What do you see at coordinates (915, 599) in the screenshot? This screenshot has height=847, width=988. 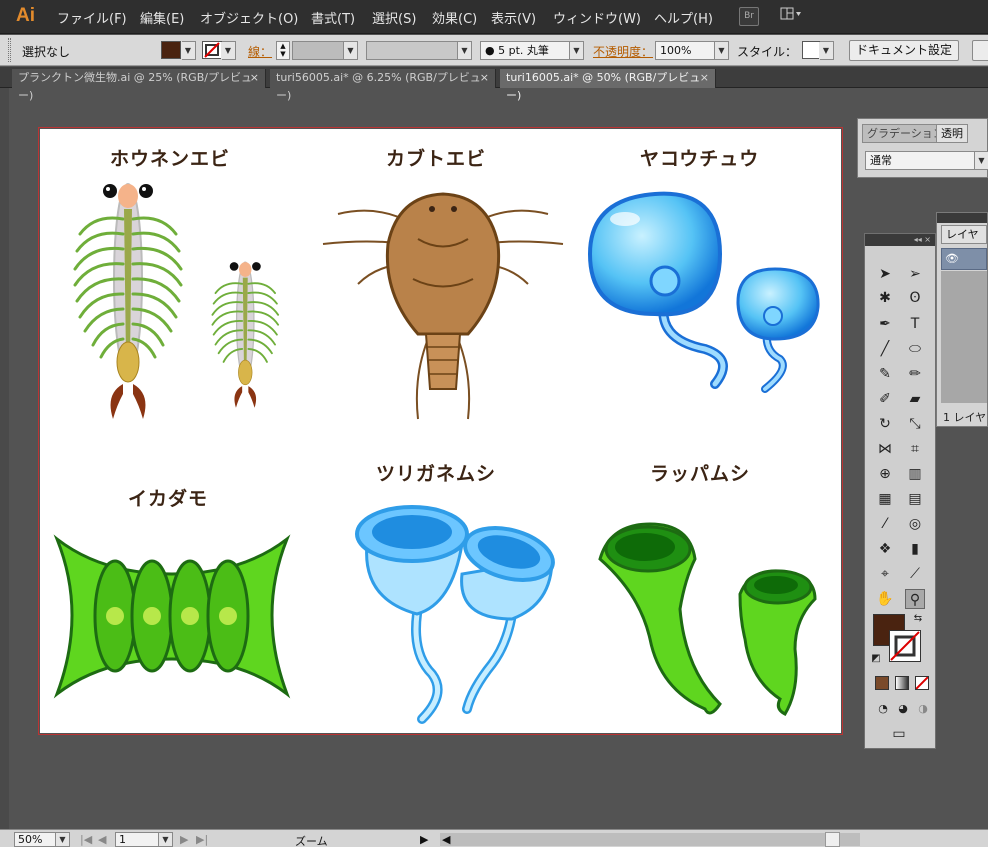 I see `zoom-tool-icon: ⚲` at bounding box center [915, 599].